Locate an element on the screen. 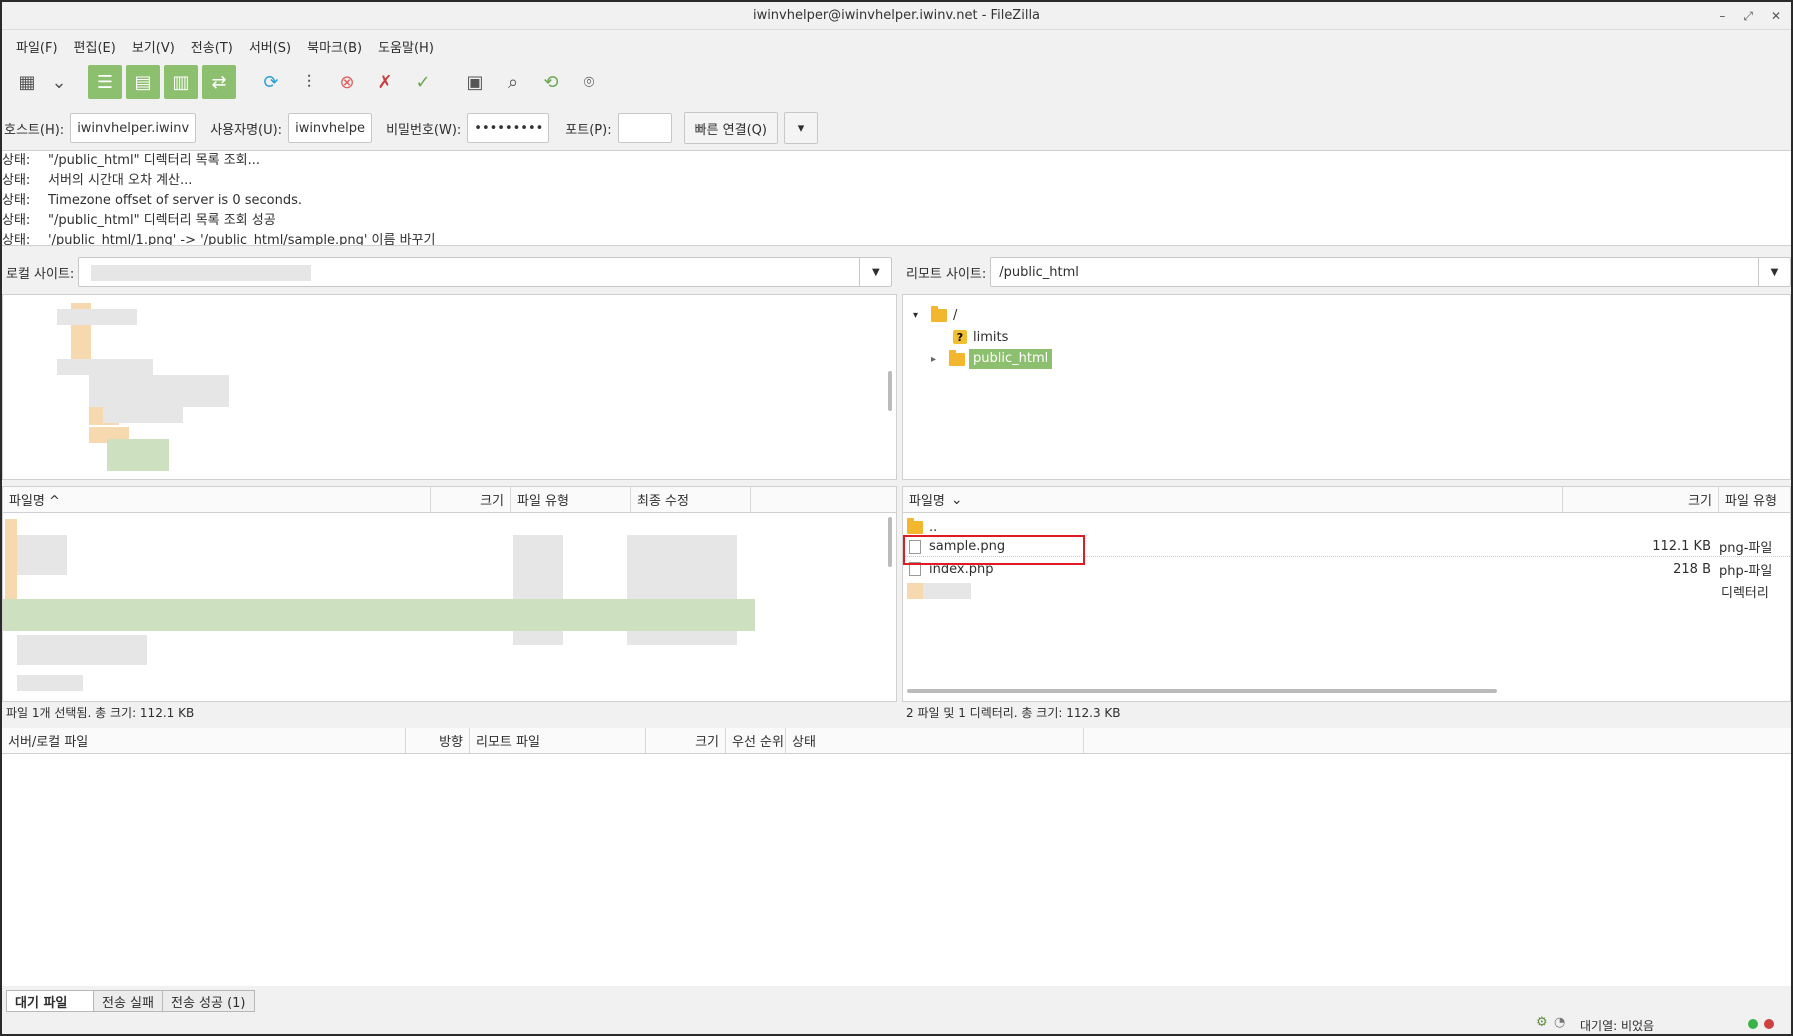 The height and width of the screenshot is (1036, 1793). local-site-combo: ▼ is located at coordinates (485, 272).